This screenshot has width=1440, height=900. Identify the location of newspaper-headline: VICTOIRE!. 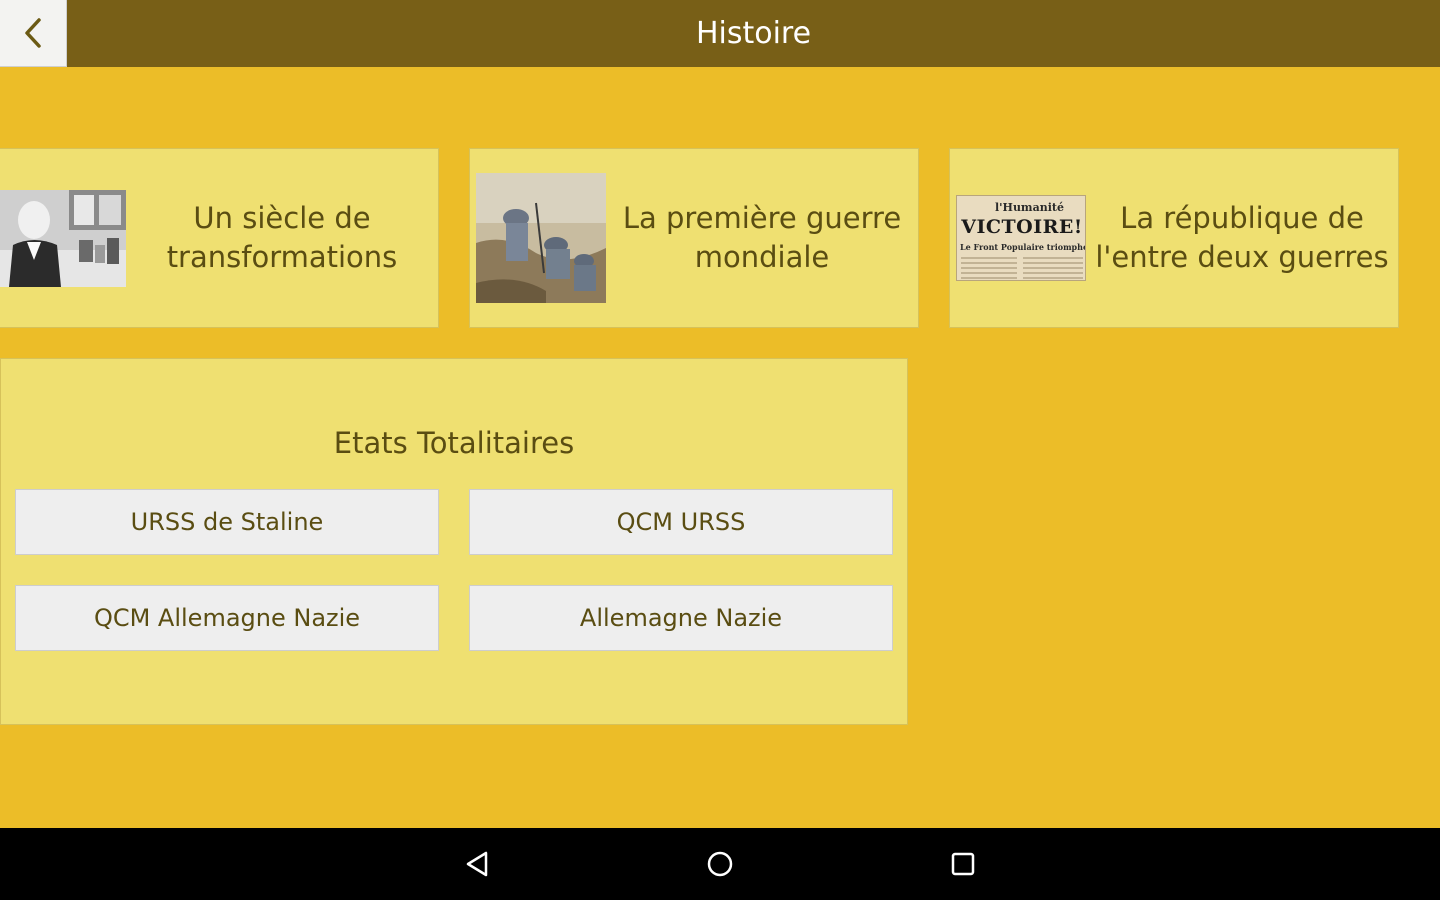
(1022, 227).